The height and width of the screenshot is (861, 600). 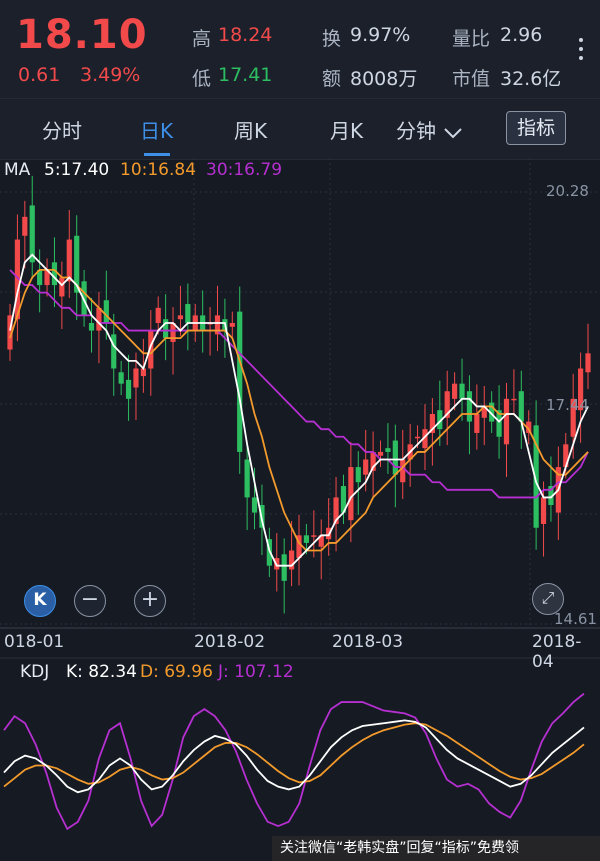 What do you see at coordinates (581, 51) in the screenshot?
I see `more-menu-icon` at bounding box center [581, 51].